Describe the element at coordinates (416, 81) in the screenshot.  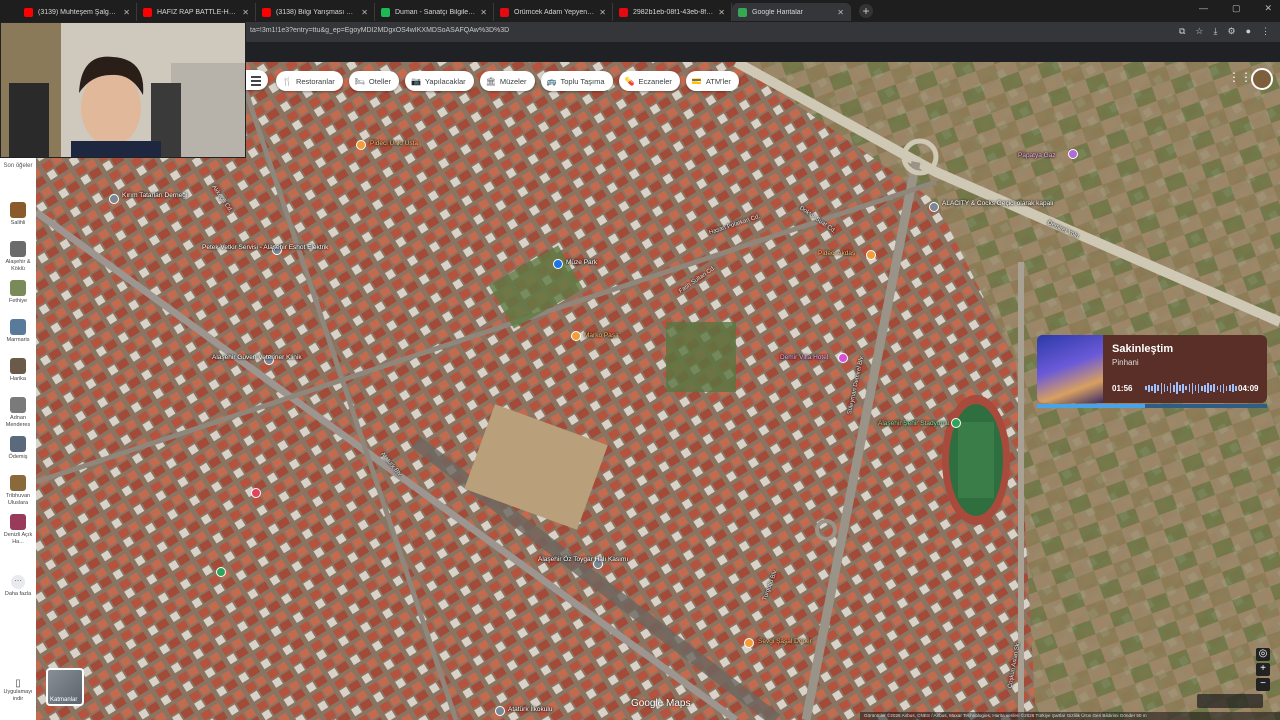
I see `attraction-icon: 📷` at that location.